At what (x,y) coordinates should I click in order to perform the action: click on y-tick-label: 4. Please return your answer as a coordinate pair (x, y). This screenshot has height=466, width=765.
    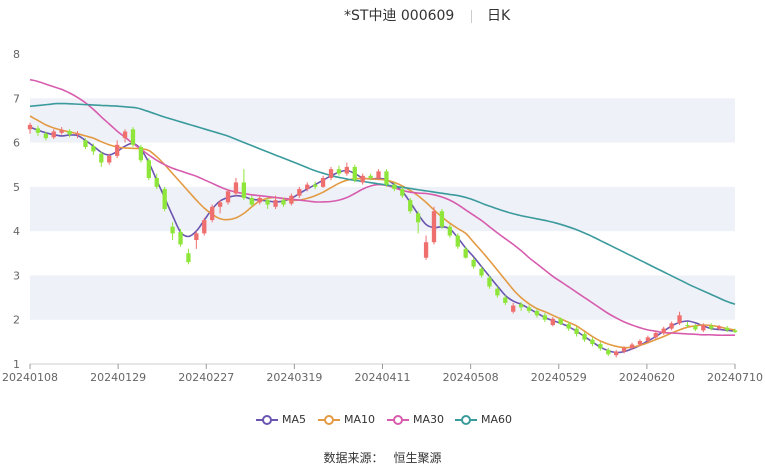
    Looking at the image, I should click on (16, 231).